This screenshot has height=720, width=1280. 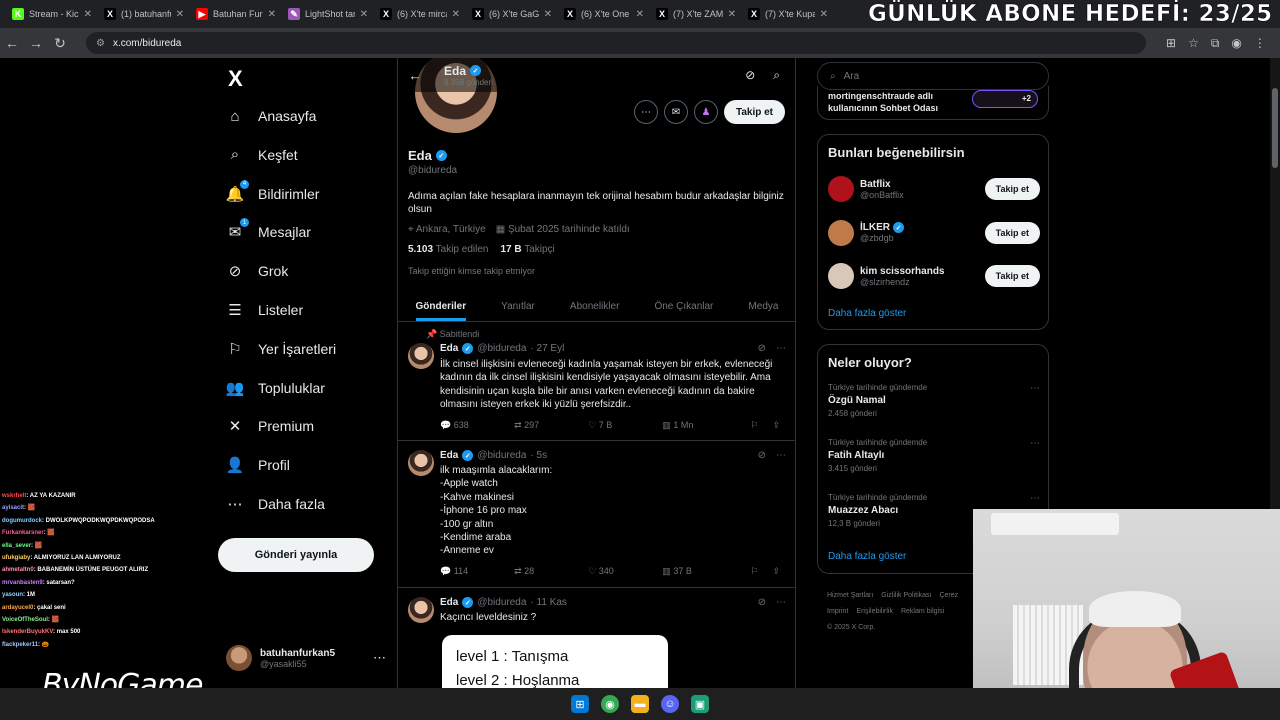 I want to click on tweet-time: · 5s, so click(x=538, y=455).